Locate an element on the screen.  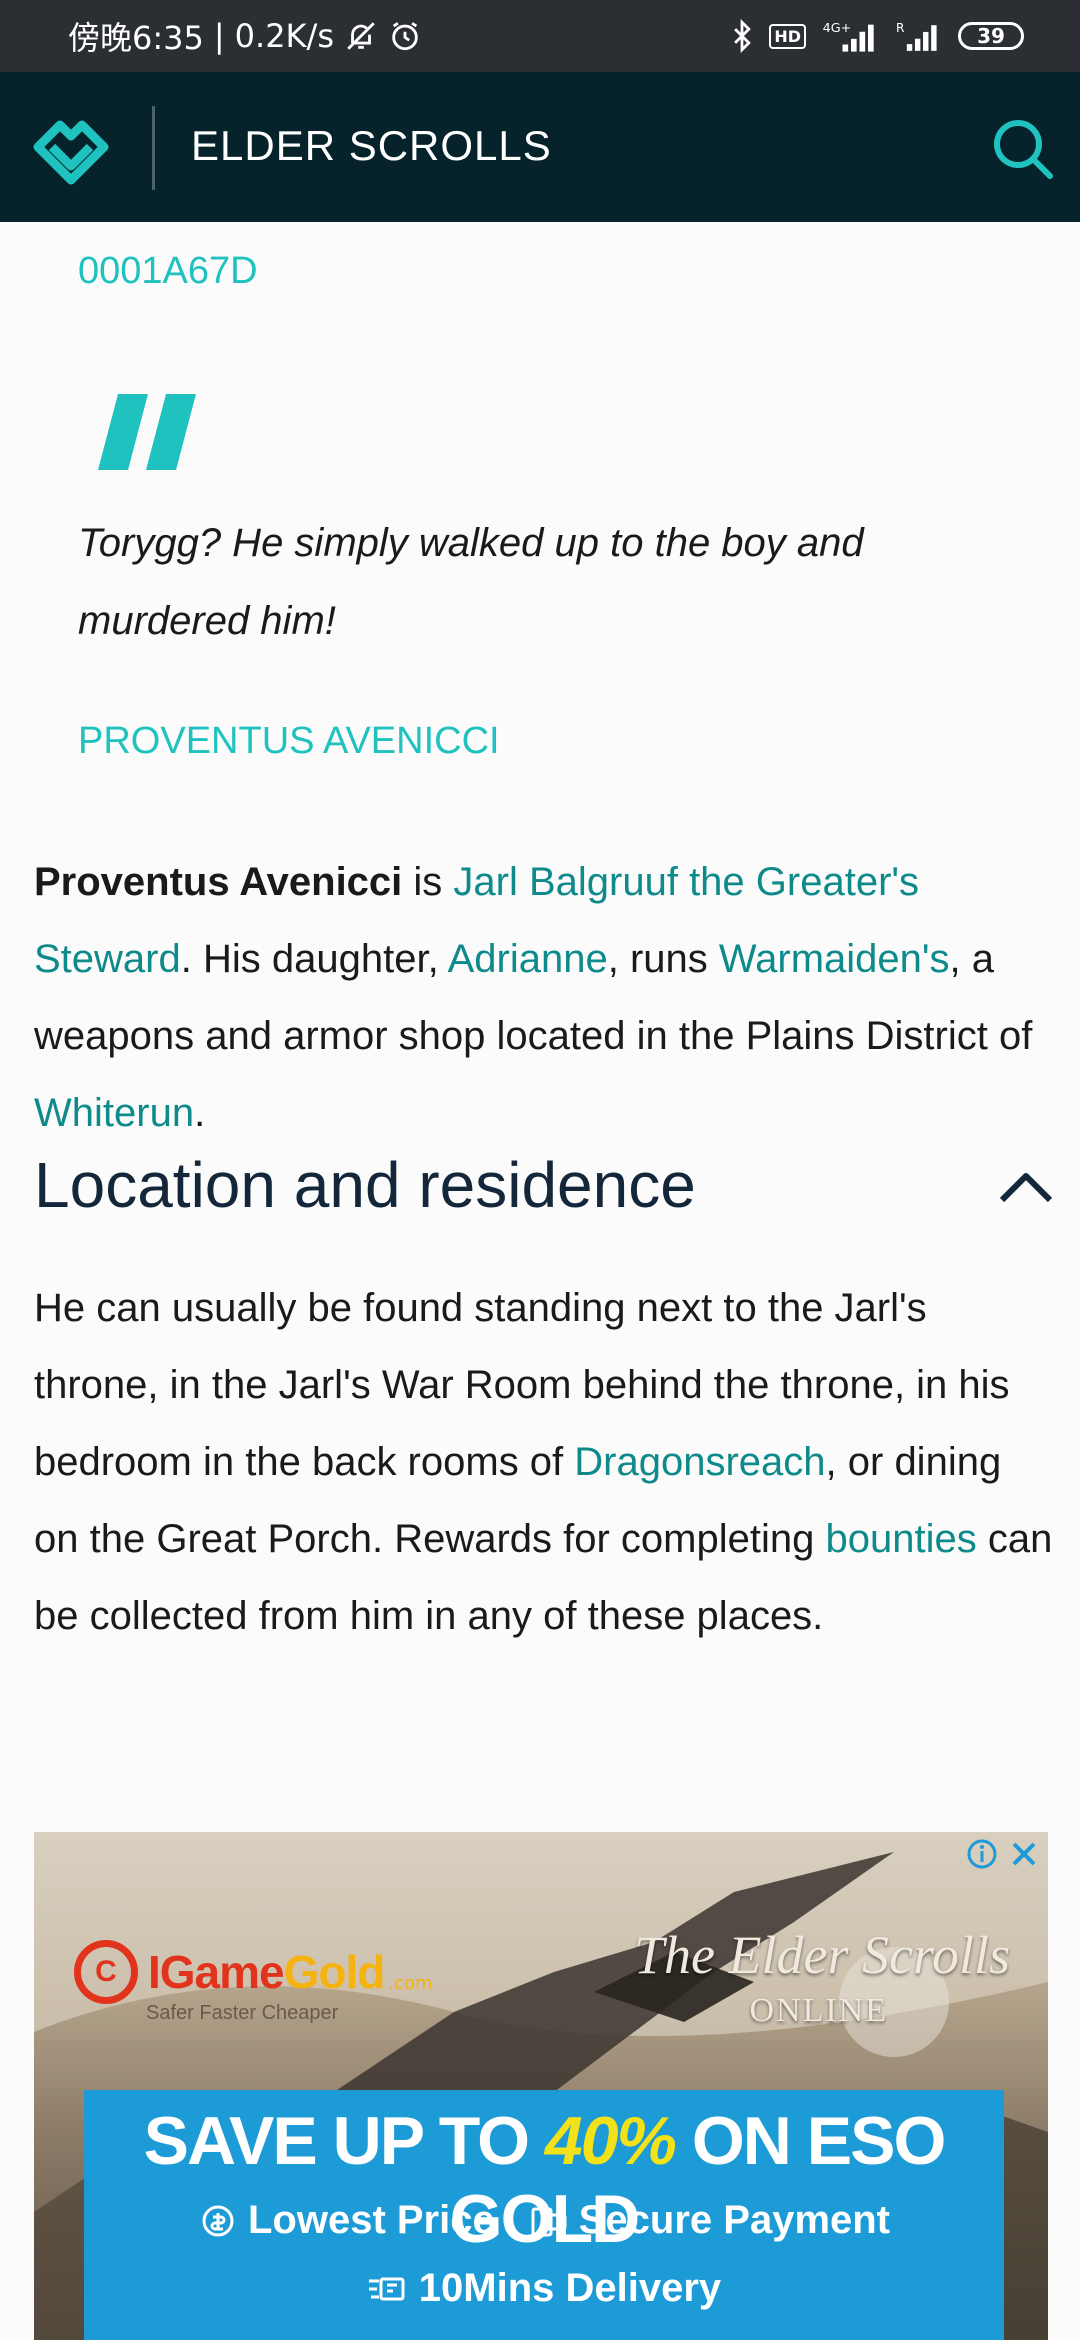
app-header: ELDER SCROLLS is located at coordinates (540, 147).